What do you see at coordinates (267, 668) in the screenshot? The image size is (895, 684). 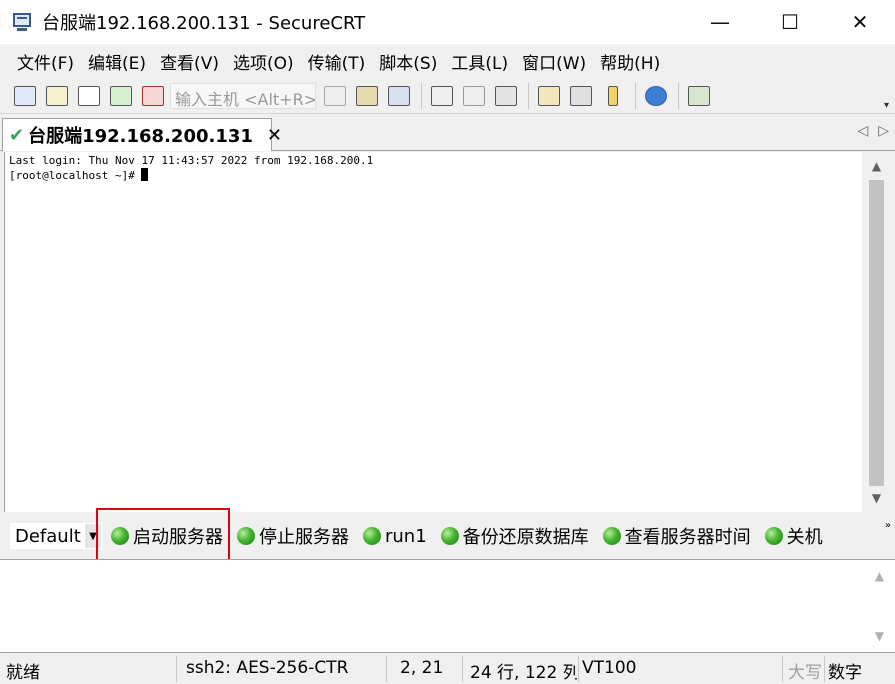 I see `status-cipher: ssh2: AES-256-CTR` at bounding box center [267, 668].